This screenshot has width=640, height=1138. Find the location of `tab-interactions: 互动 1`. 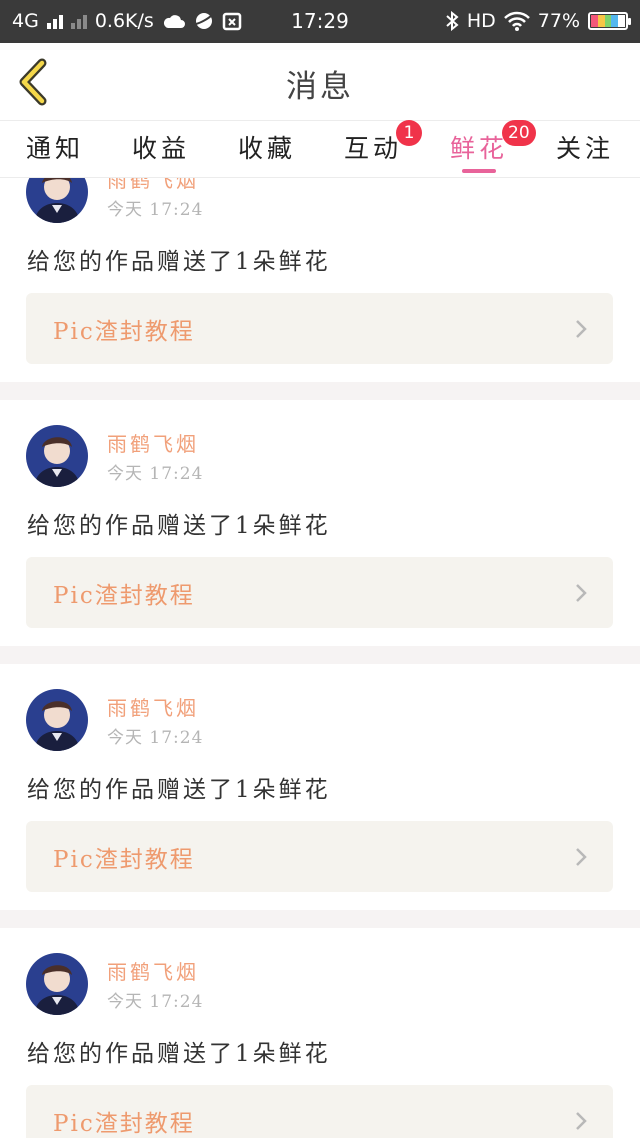

tab-interactions: 互动 1 is located at coordinates (375, 142).